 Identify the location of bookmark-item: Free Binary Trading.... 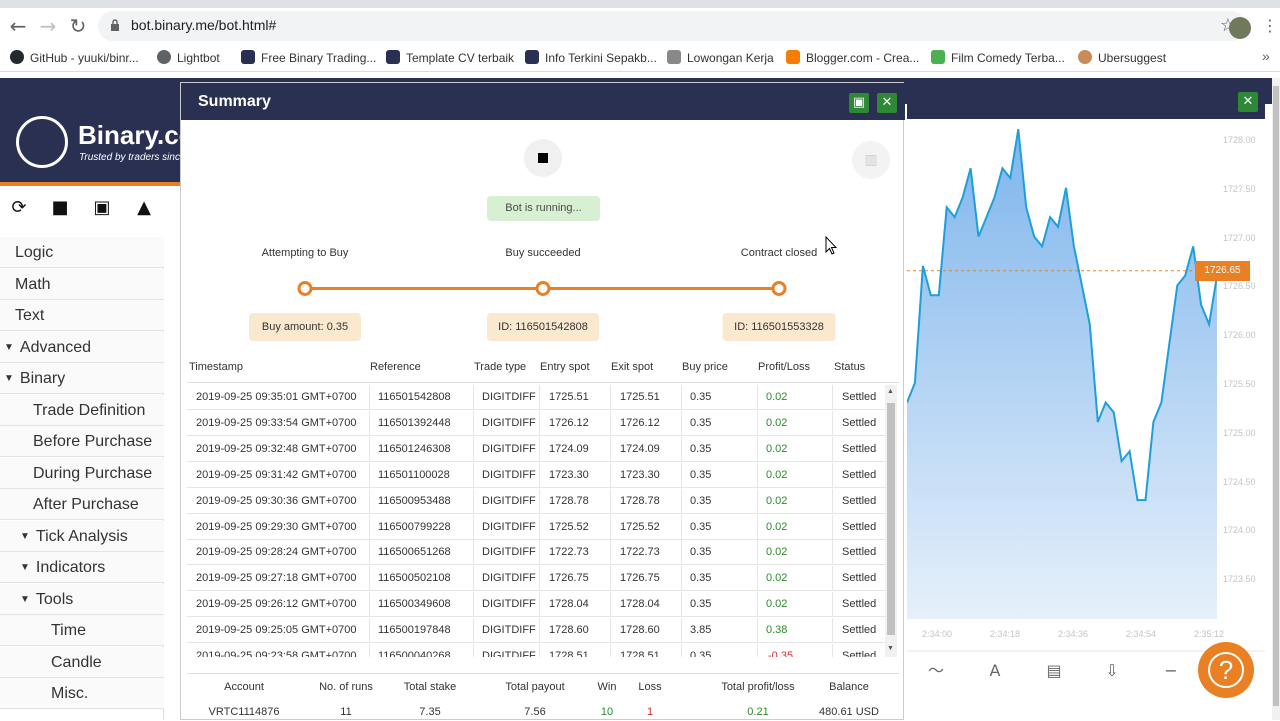
(308, 57).